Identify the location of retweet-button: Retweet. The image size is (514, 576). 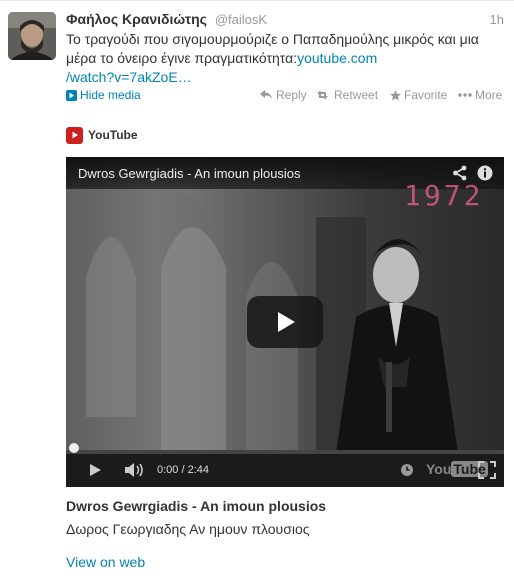
(347, 95).